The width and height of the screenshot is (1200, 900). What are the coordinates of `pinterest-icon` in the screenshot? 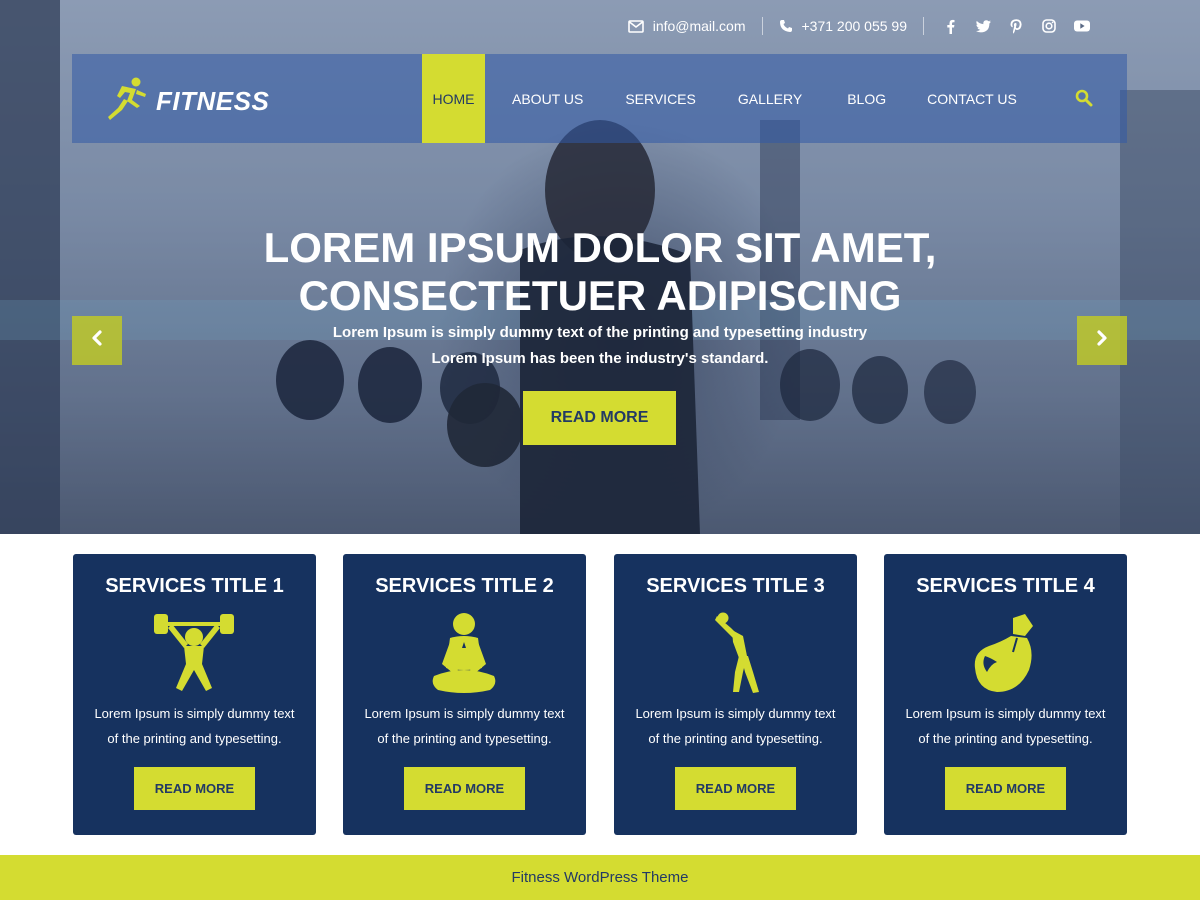 It's located at (1016, 26).